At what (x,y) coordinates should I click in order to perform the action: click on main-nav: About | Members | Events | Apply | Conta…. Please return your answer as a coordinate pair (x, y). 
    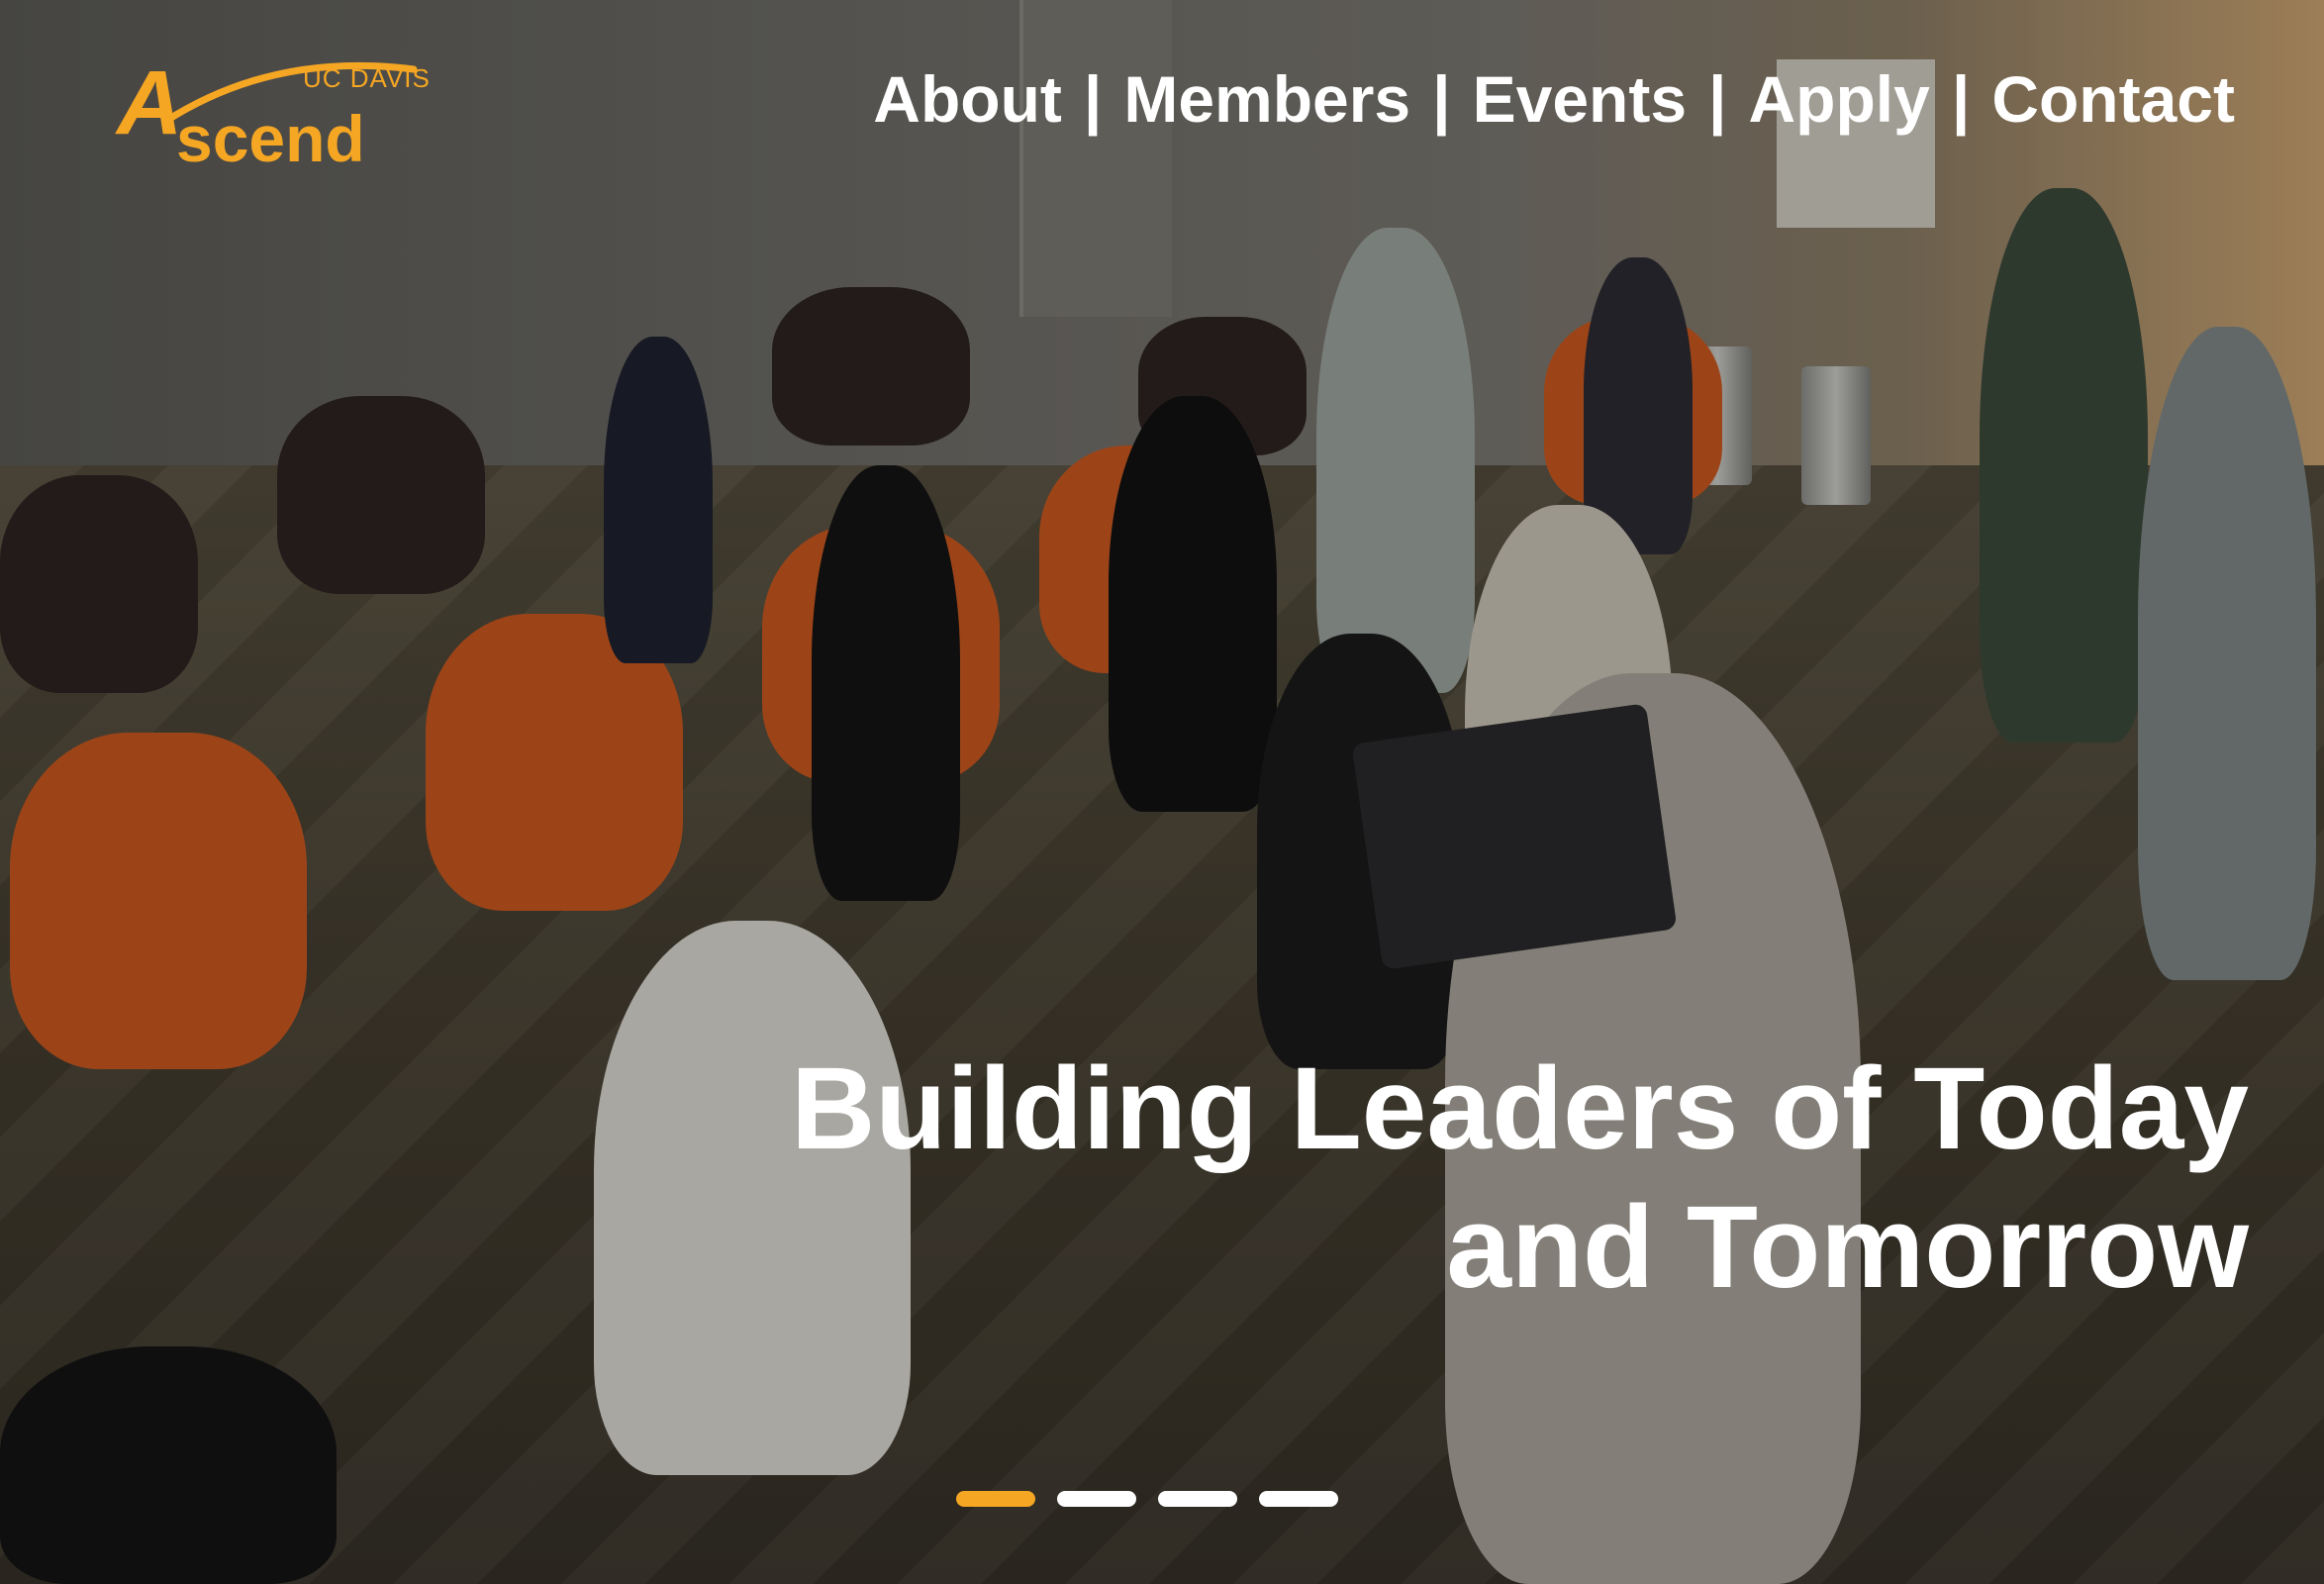
    Looking at the image, I should click on (1554, 99).